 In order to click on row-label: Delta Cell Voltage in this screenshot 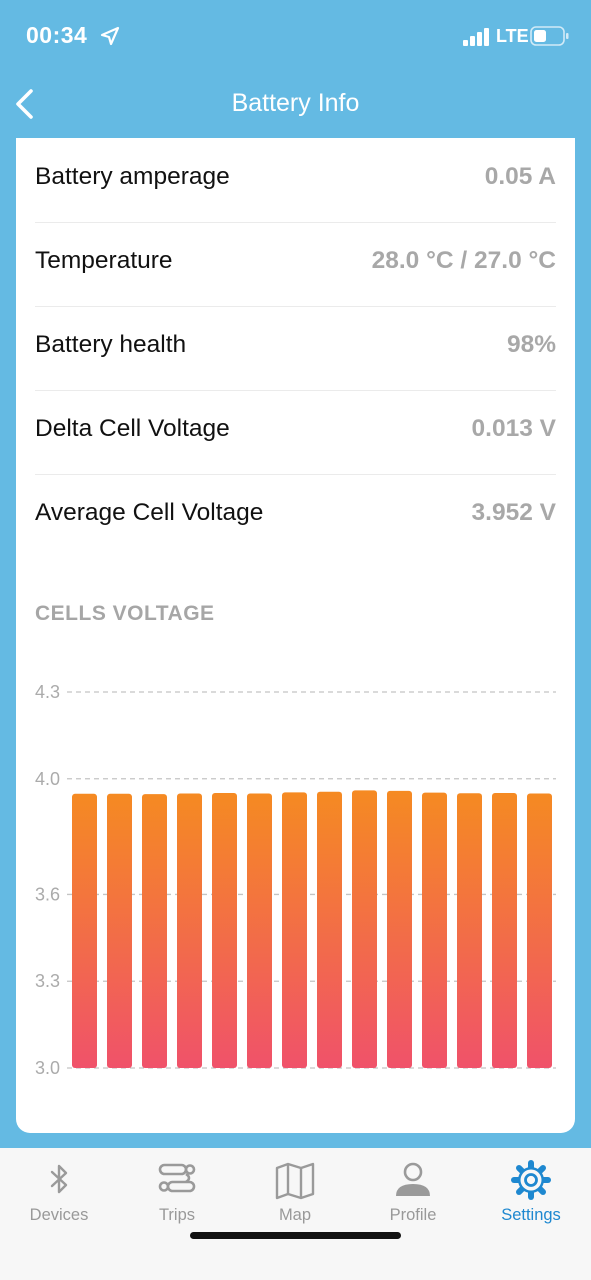, I will do `click(132, 428)`.